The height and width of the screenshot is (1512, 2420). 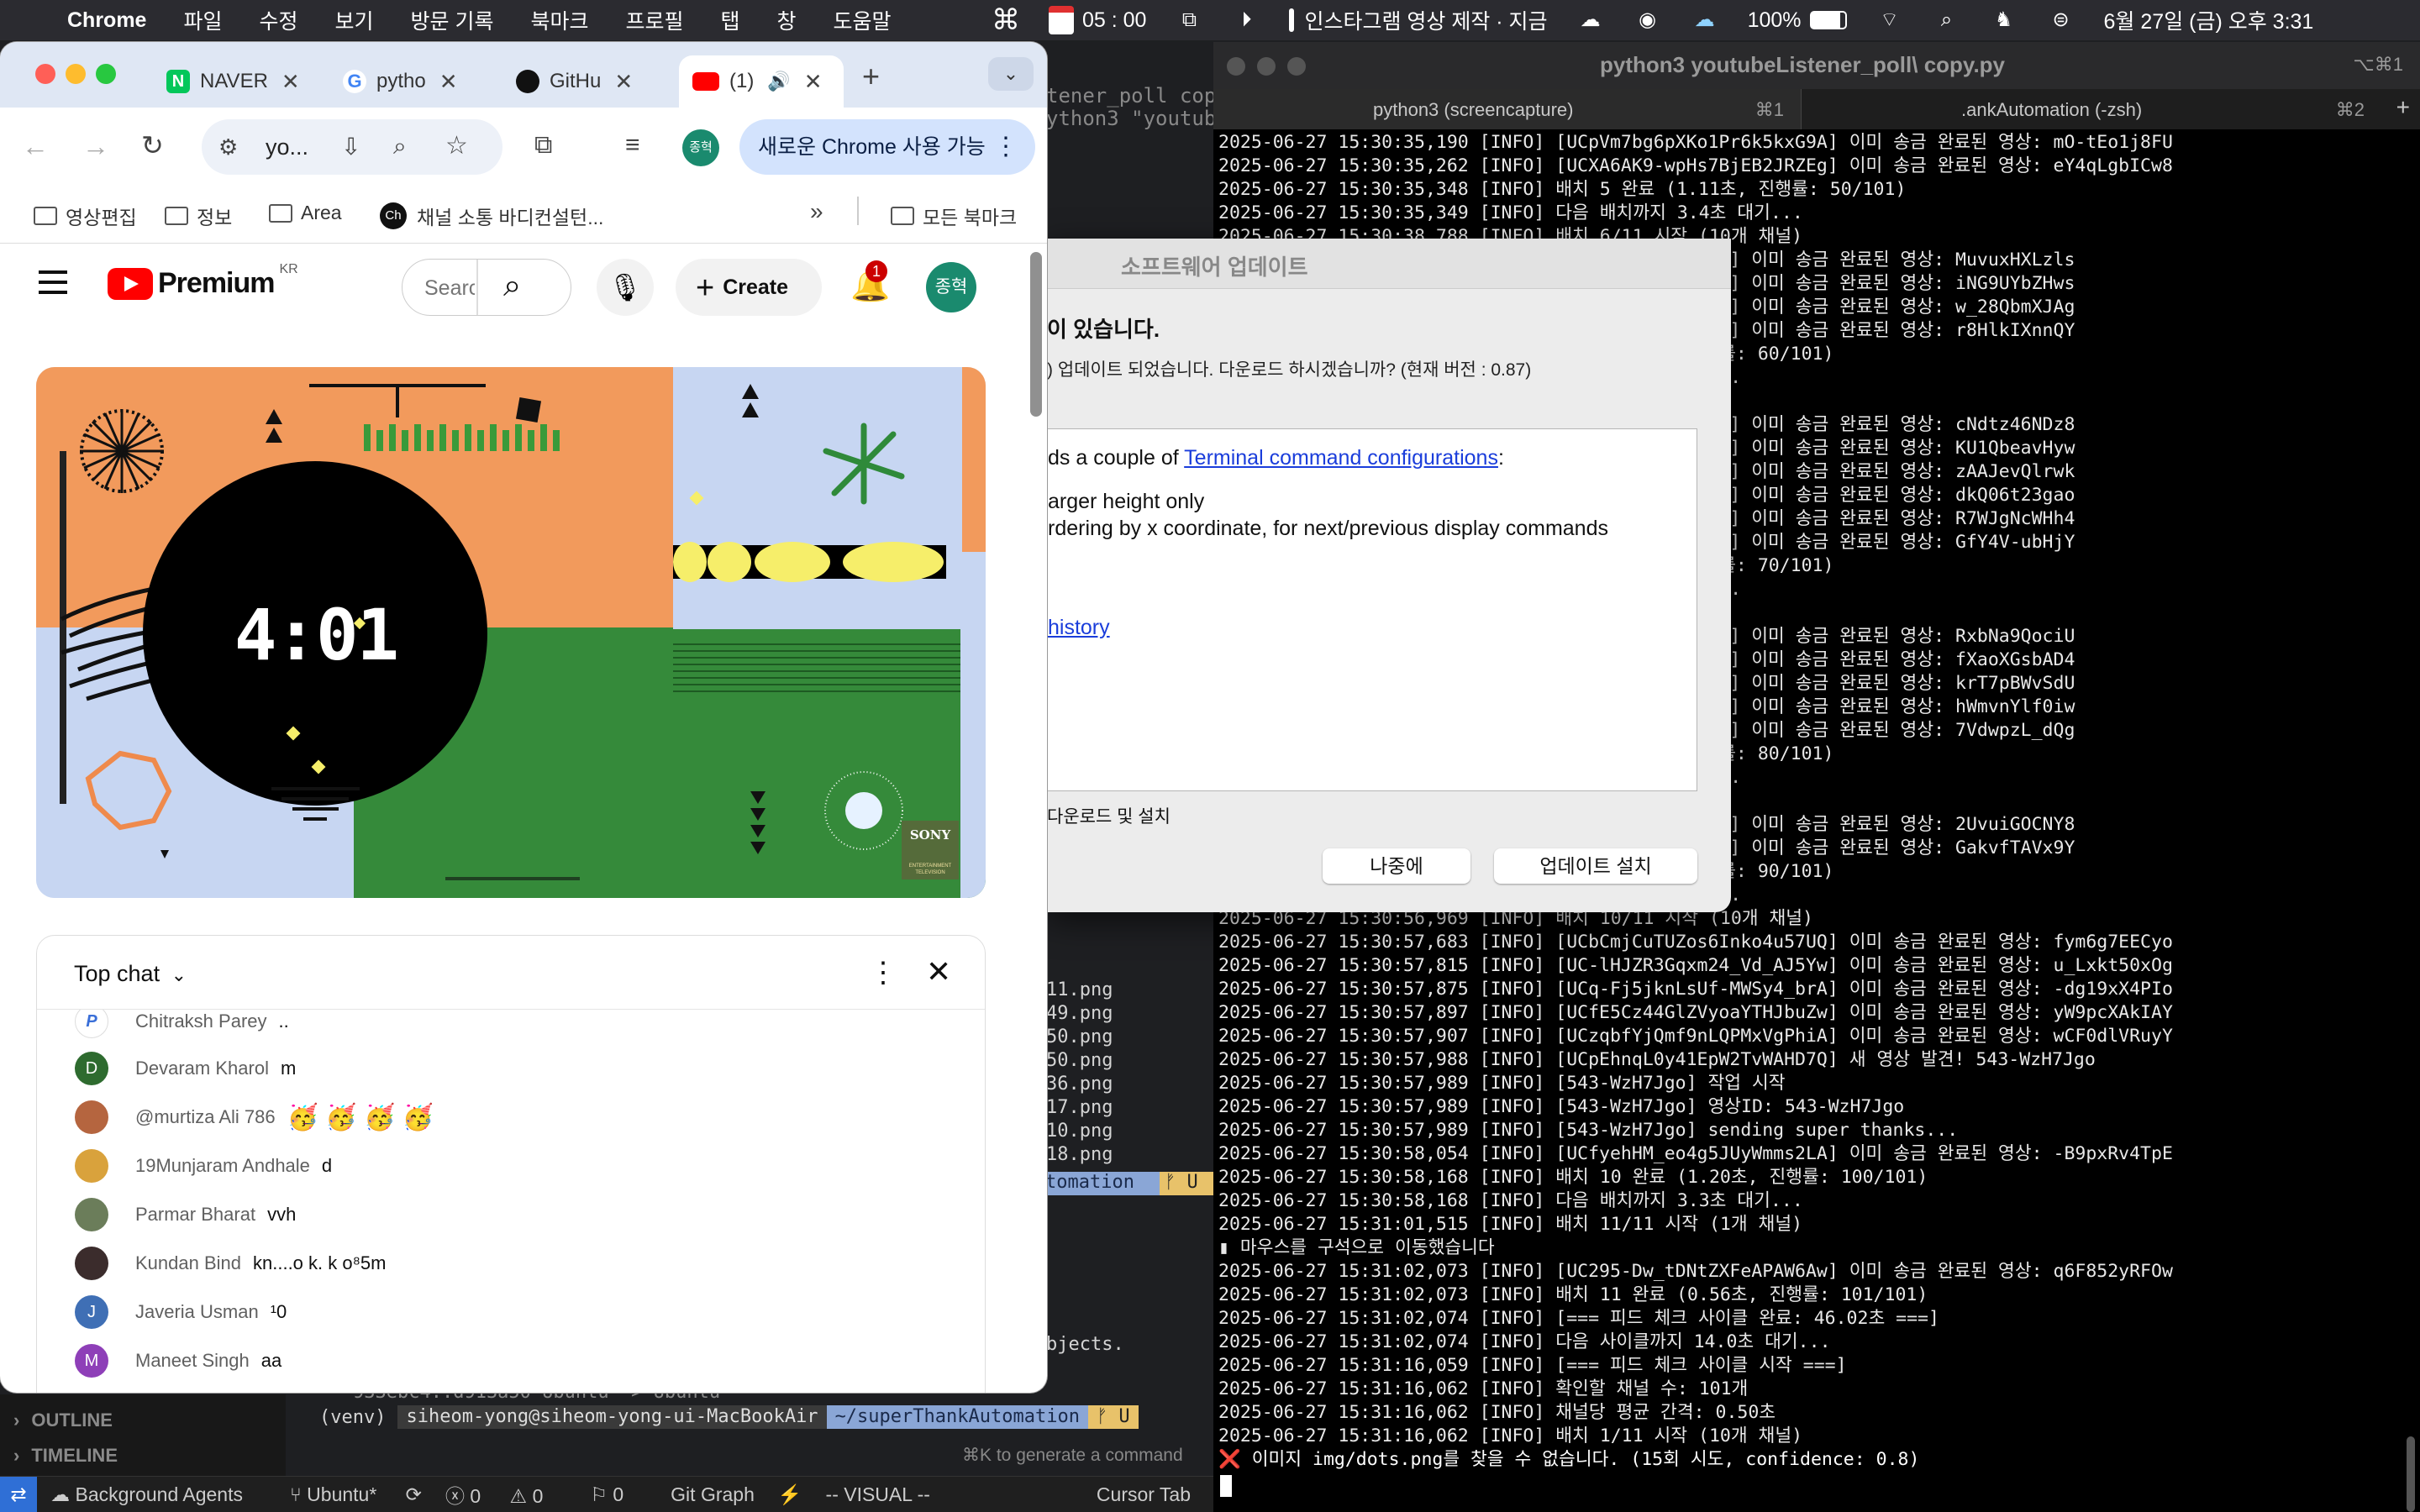 I want to click on menu-bookmarks: 북마크, so click(x=559, y=20).